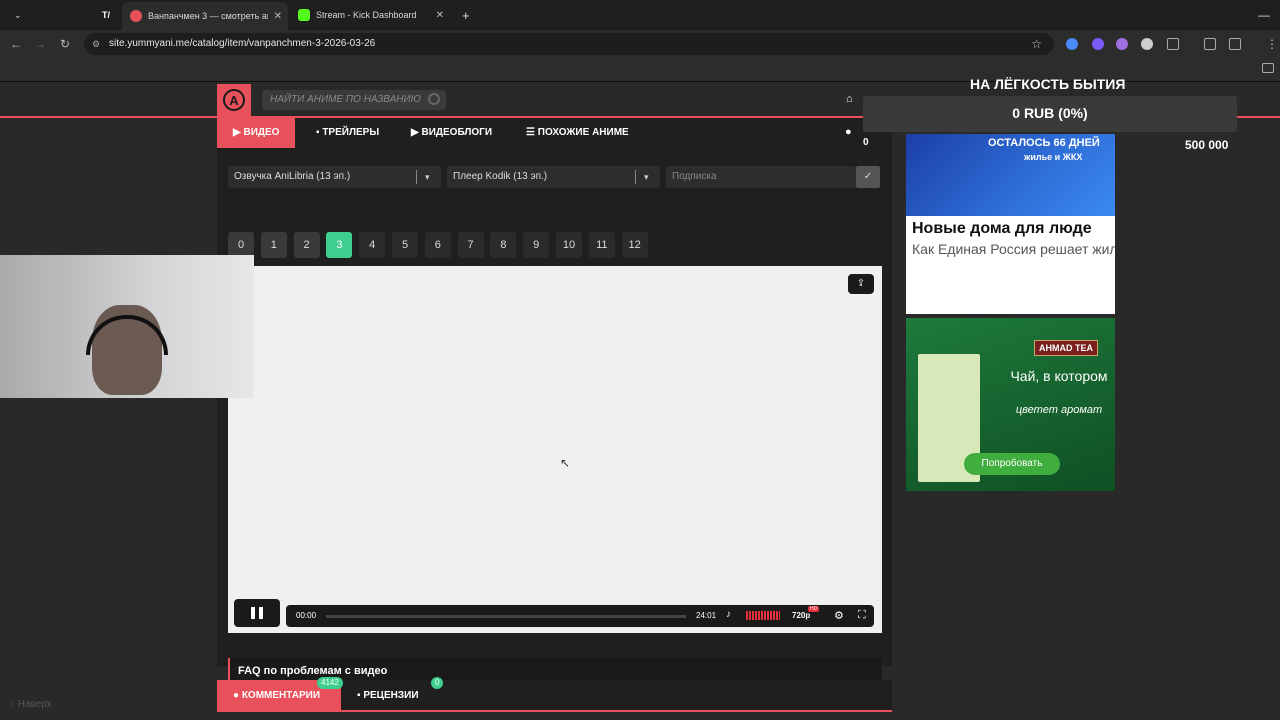  I want to click on tab-trailers: ▪ ТРЕЙЛЕРЫ, so click(347, 133).